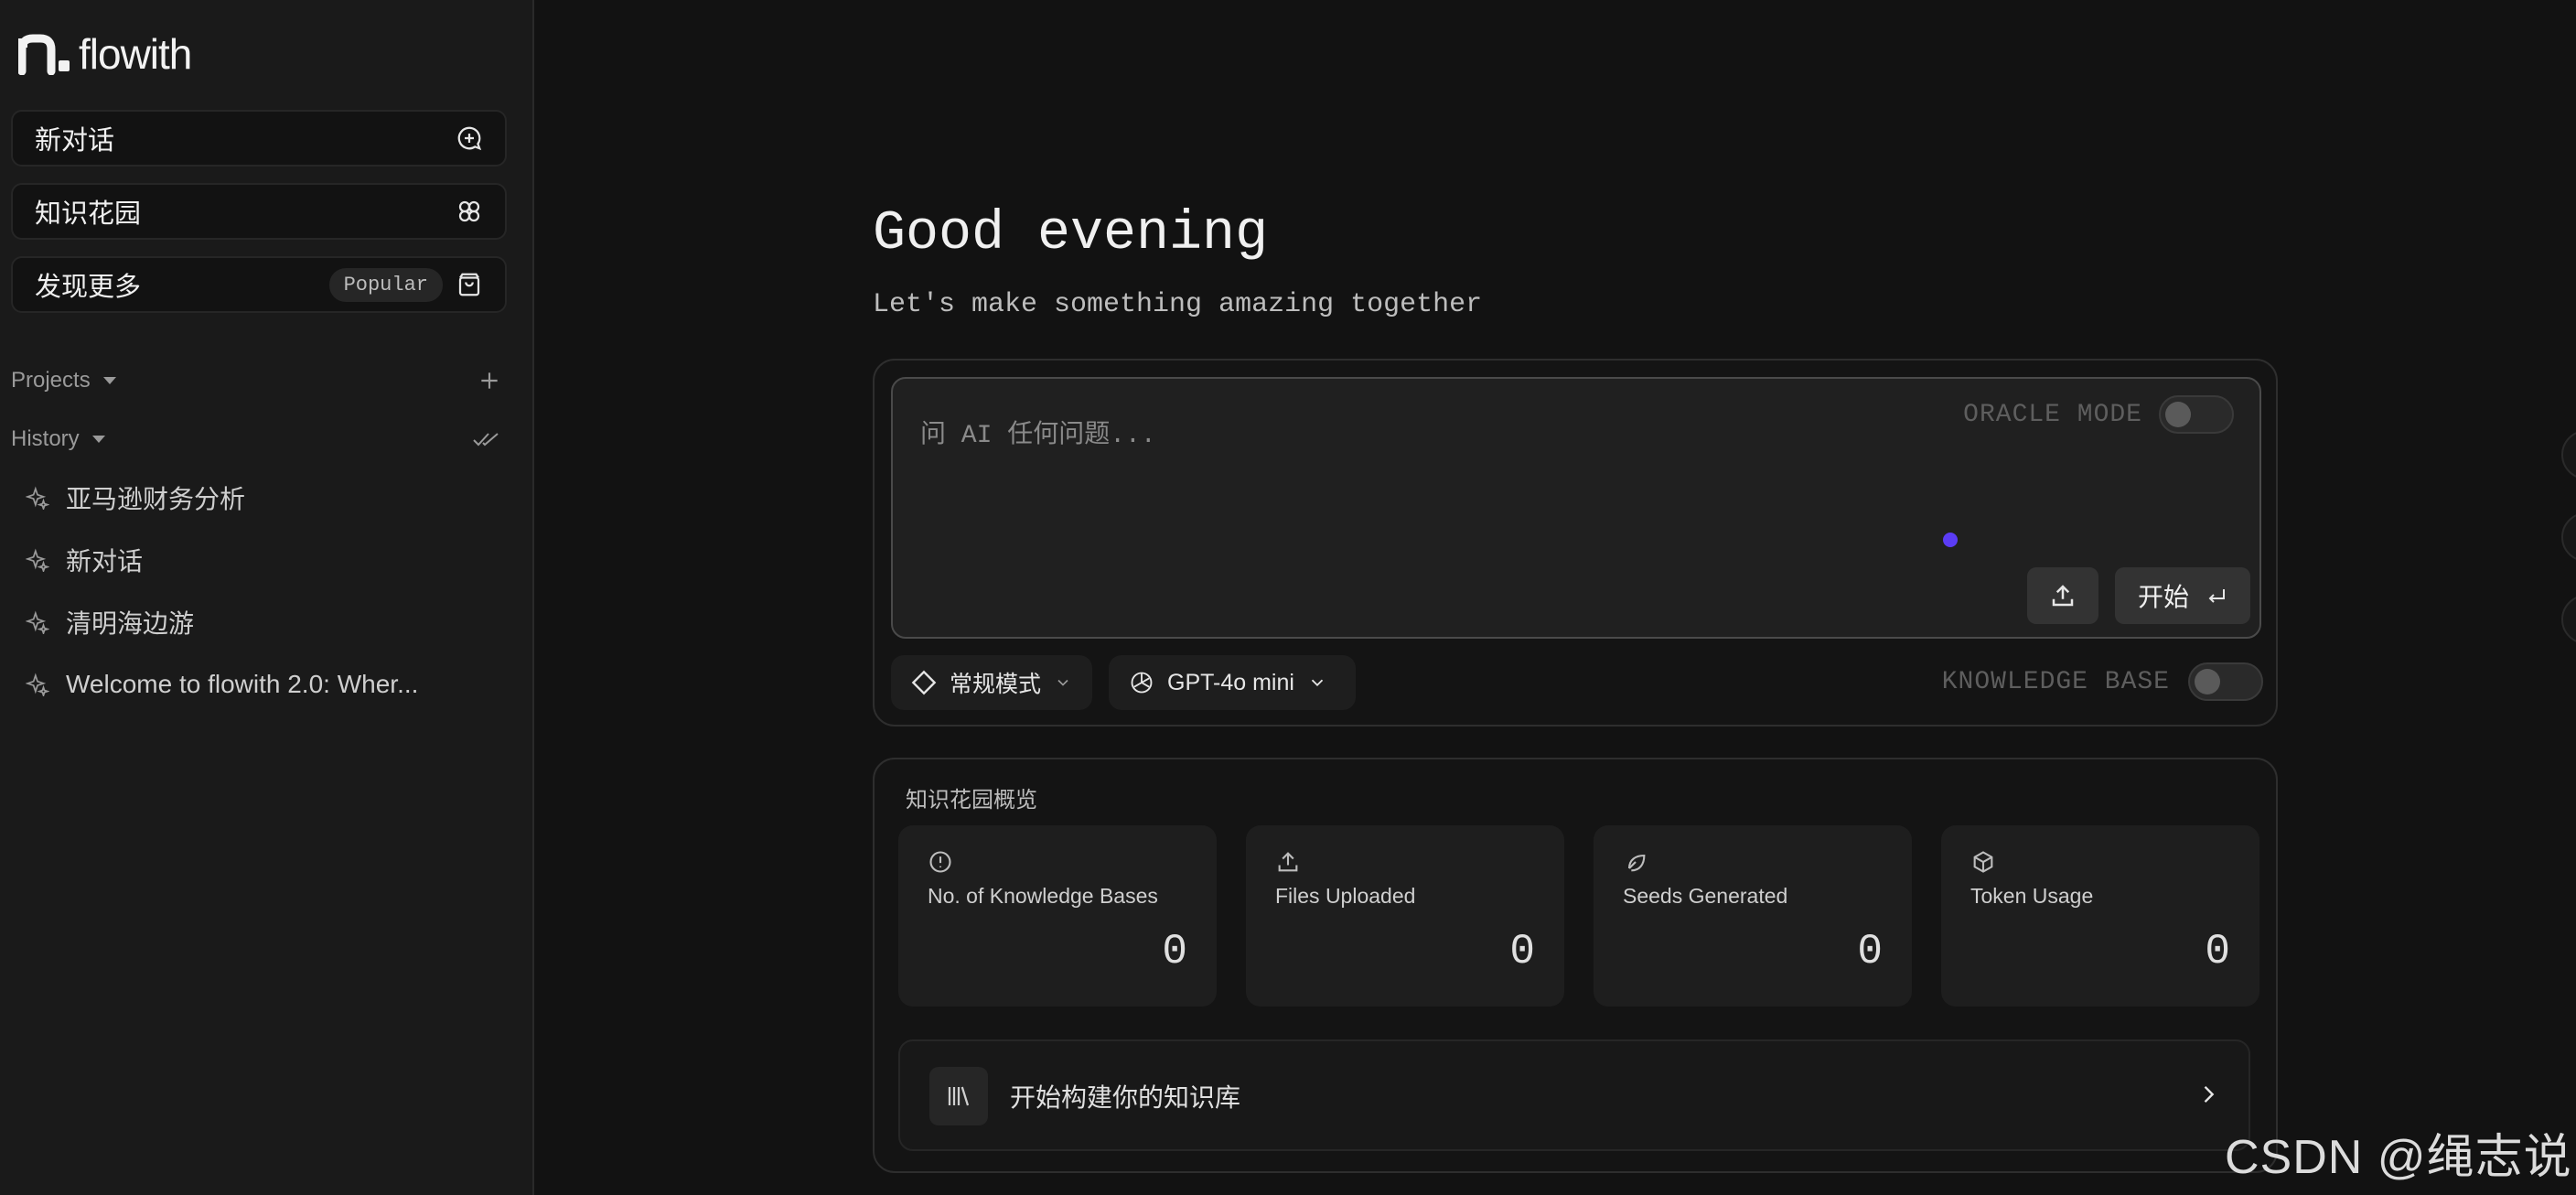 This screenshot has width=2576, height=1195. Describe the element at coordinates (2163, 597) in the screenshot. I see `start-label: 开始` at that location.